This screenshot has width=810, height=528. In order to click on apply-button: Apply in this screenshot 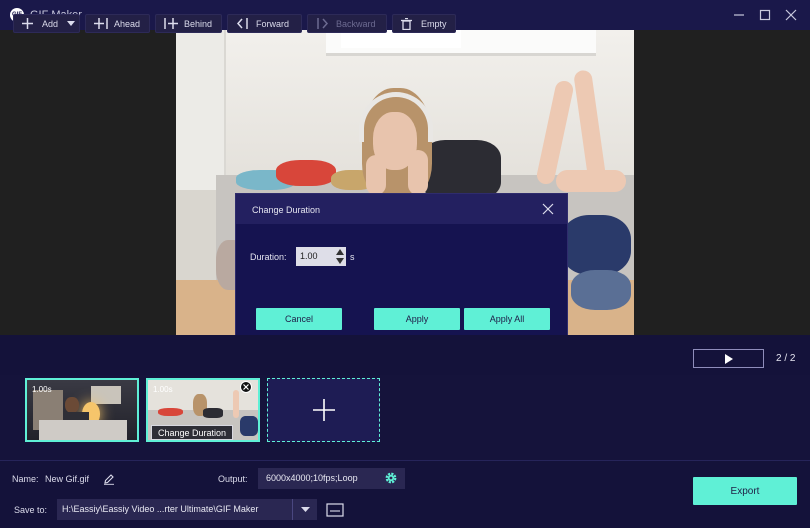, I will do `click(417, 319)`.